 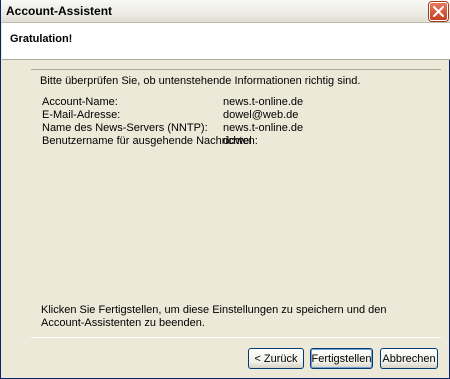 I want to click on title-bar: Account-Assistent, so click(x=225, y=11).